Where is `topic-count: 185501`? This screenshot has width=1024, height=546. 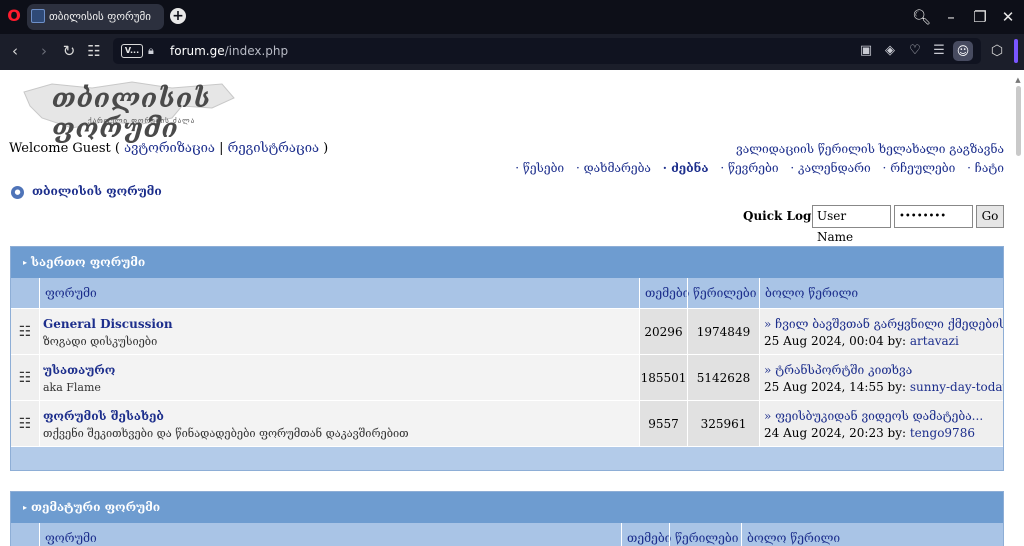 topic-count: 185501 is located at coordinates (663, 377).